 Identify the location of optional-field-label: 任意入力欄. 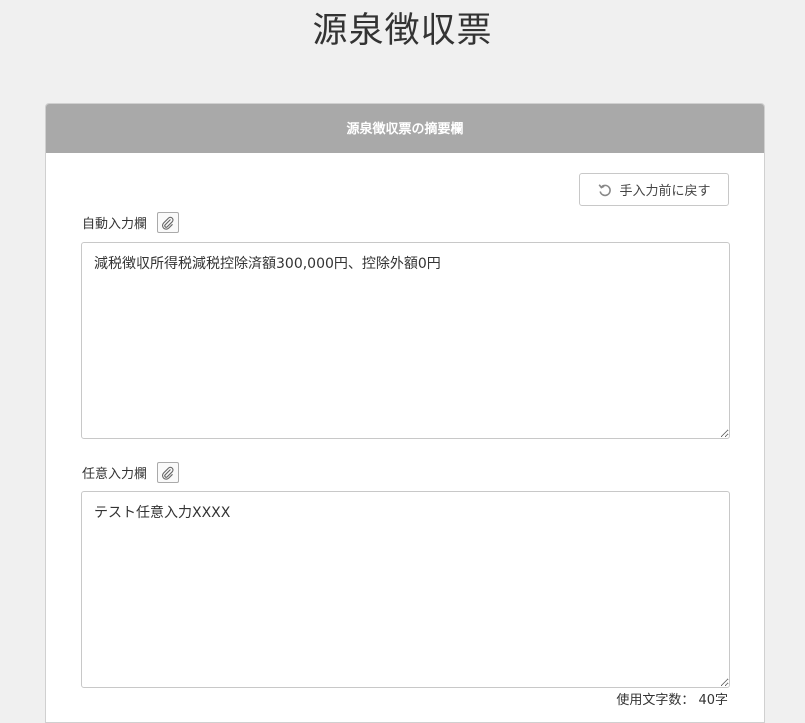
(115, 474).